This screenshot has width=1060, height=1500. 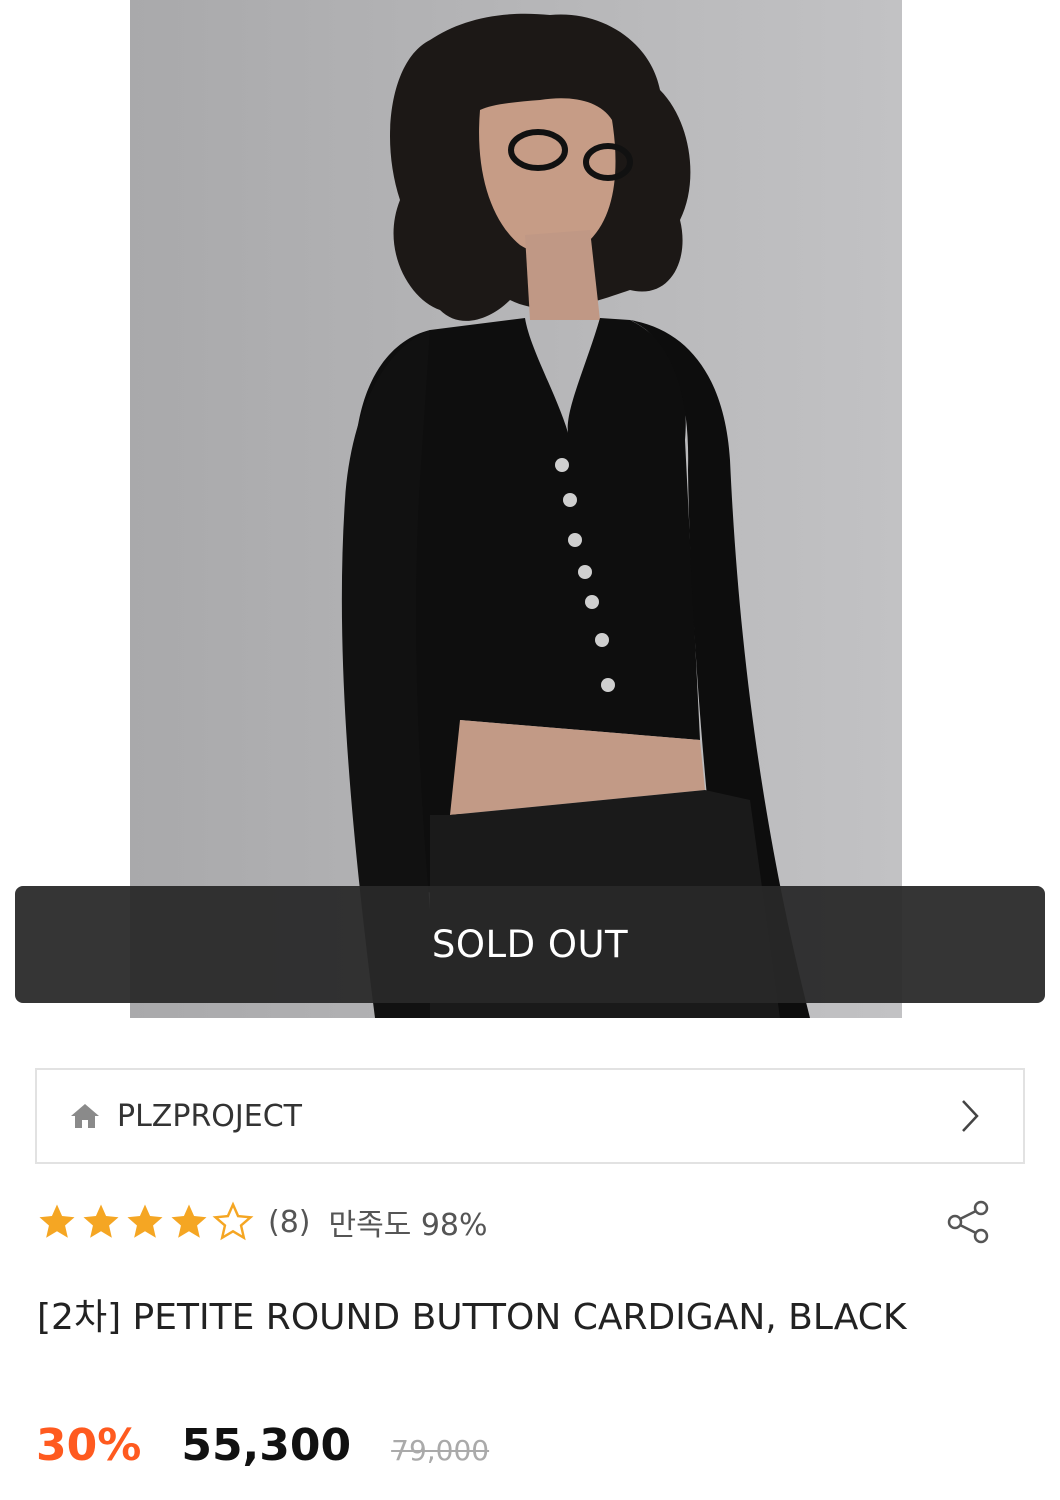 I want to click on price-row: 30% 55,300 79,000, so click(x=262, y=1455).